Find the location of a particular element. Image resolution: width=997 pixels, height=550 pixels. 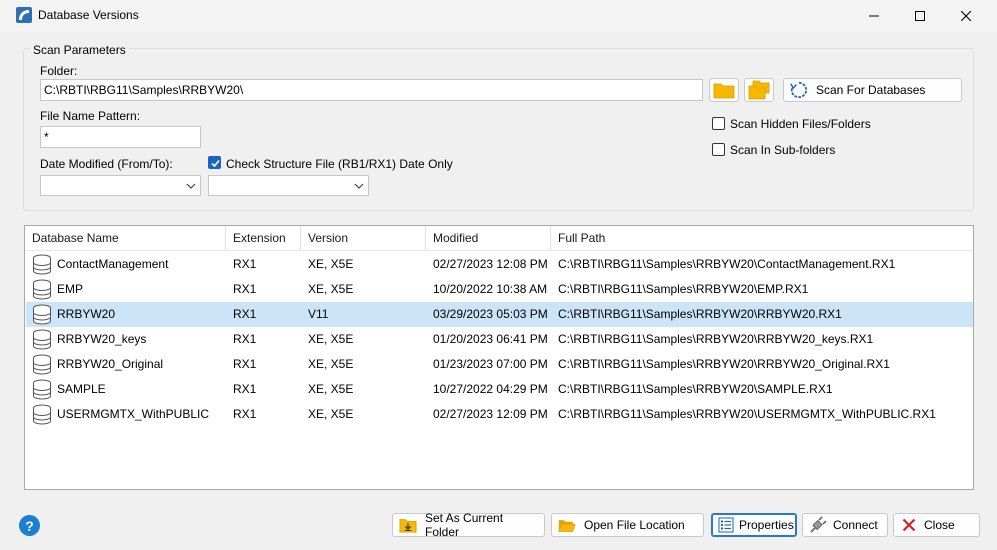

column-header-full-path: Full Path is located at coordinates (762, 238).